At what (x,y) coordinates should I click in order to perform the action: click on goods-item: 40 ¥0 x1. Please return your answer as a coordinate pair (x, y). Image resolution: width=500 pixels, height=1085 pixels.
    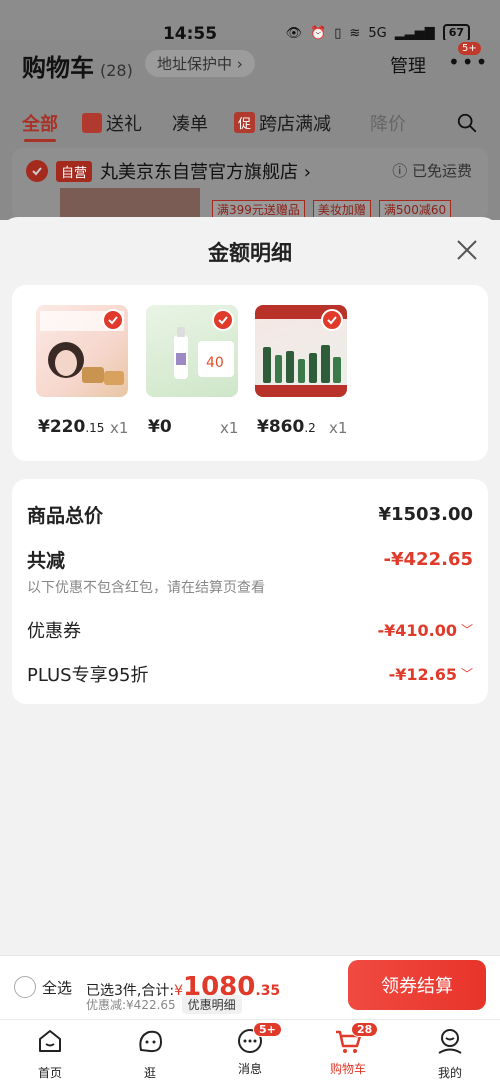
    Looking at the image, I should click on (192, 371).